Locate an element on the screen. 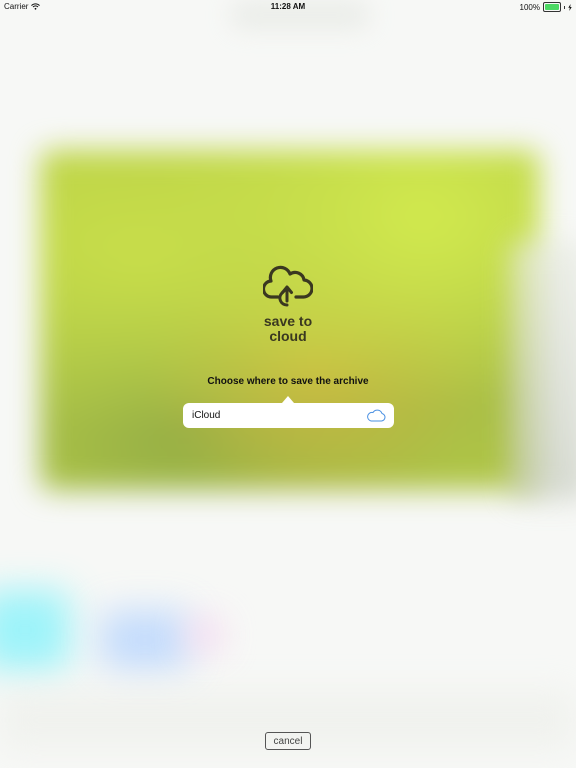 The width and height of the screenshot is (576, 768). charging-icon is located at coordinates (570, 7).